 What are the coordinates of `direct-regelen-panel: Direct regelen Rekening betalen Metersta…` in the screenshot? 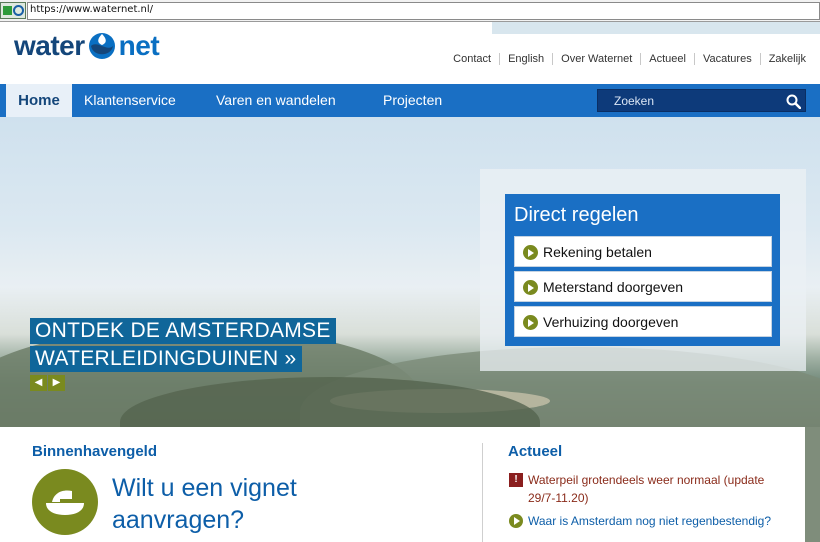 It's located at (642, 270).